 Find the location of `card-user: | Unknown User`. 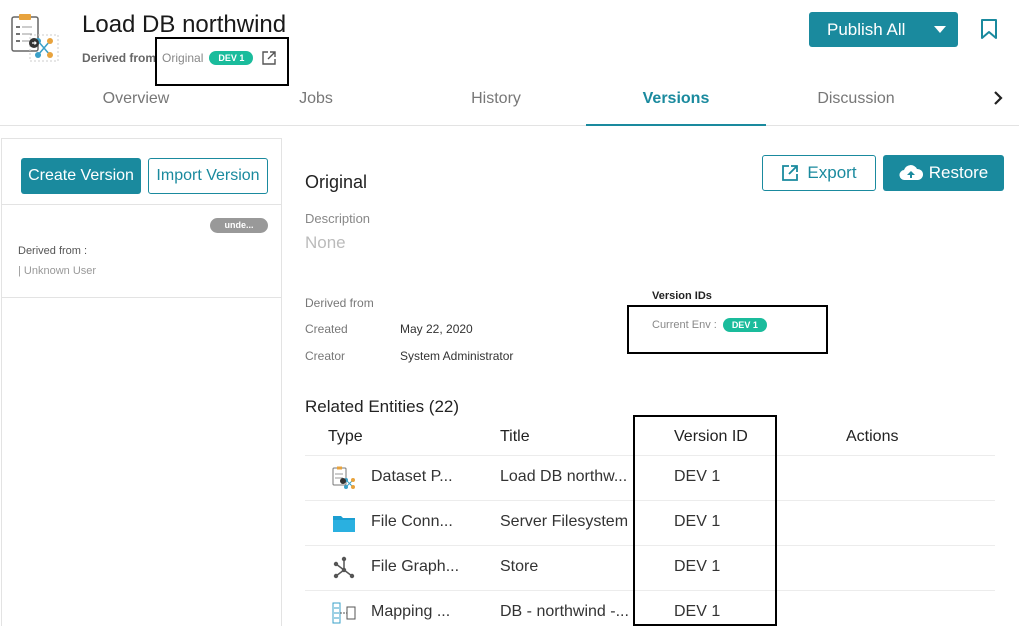

card-user: | Unknown User is located at coordinates (57, 271).